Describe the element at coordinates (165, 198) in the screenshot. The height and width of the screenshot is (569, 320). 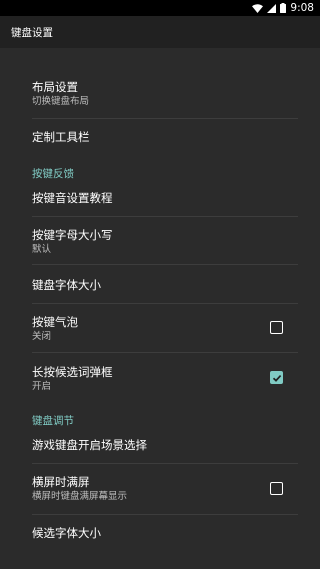
I see `pref-key-sound-tutorial: 按键音设置教程` at that location.